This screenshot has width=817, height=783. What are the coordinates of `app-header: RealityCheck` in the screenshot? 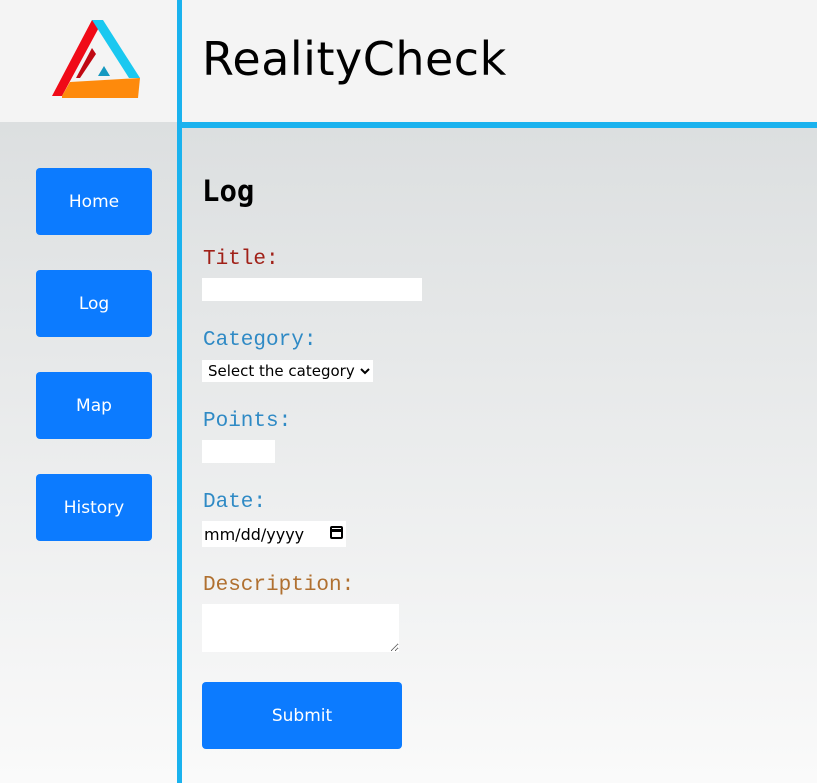 It's located at (499, 61).